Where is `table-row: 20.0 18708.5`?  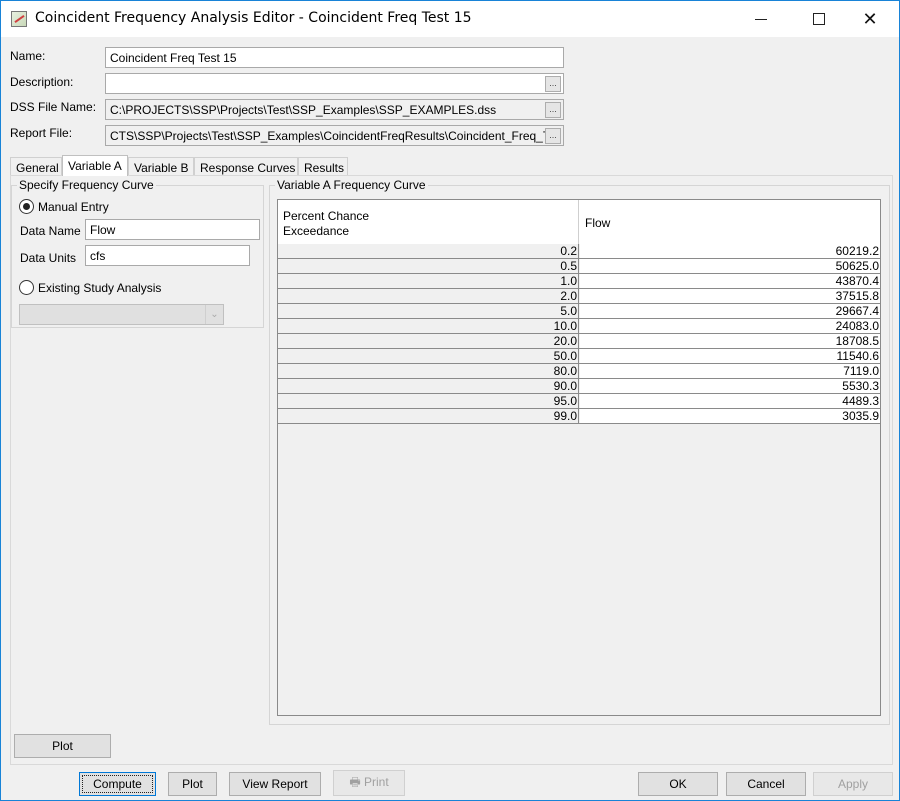
table-row: 20.0 18708.5 is located at coordinates (579, 341).